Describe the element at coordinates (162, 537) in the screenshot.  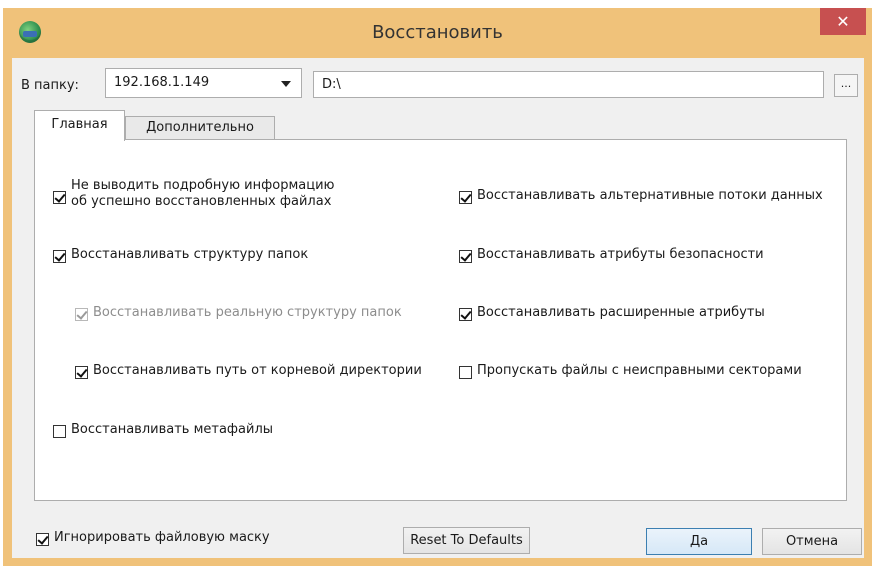
I see `ignore-mask-label: Игнорировать файловую маску` at that location.